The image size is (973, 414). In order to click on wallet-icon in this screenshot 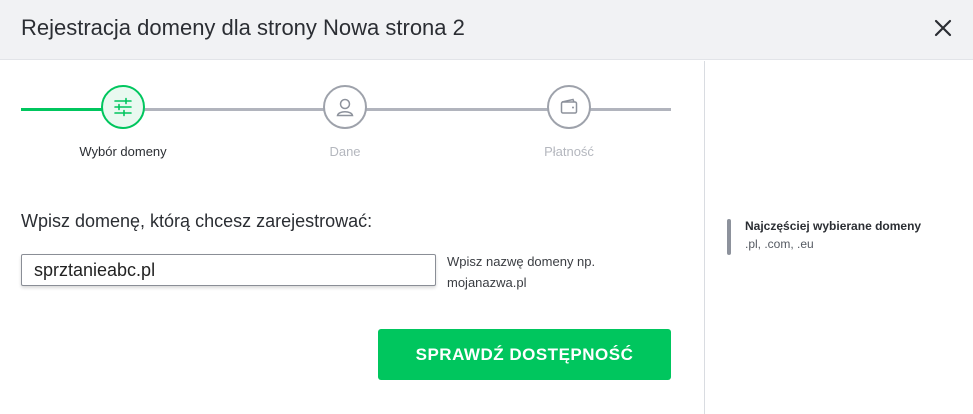, I will do `click(569, 106)`.